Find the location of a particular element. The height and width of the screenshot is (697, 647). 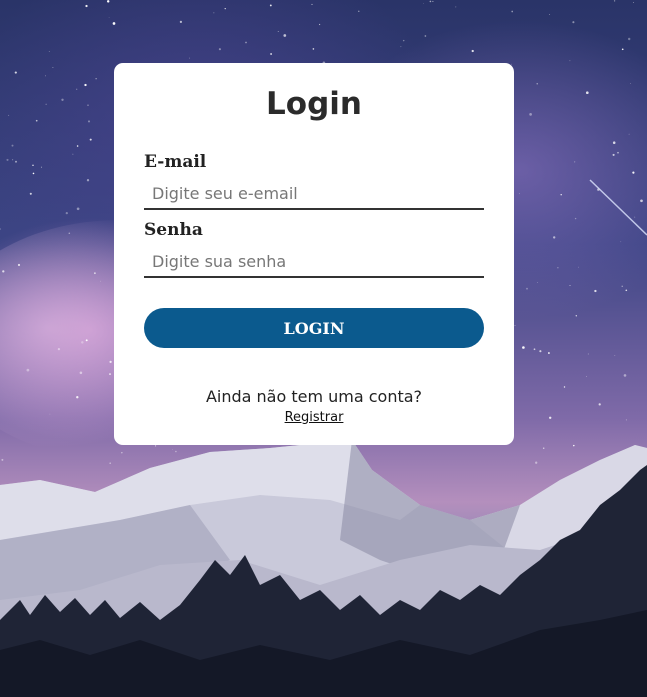

login-button: LOGIN is located at coordinates (314, 328).